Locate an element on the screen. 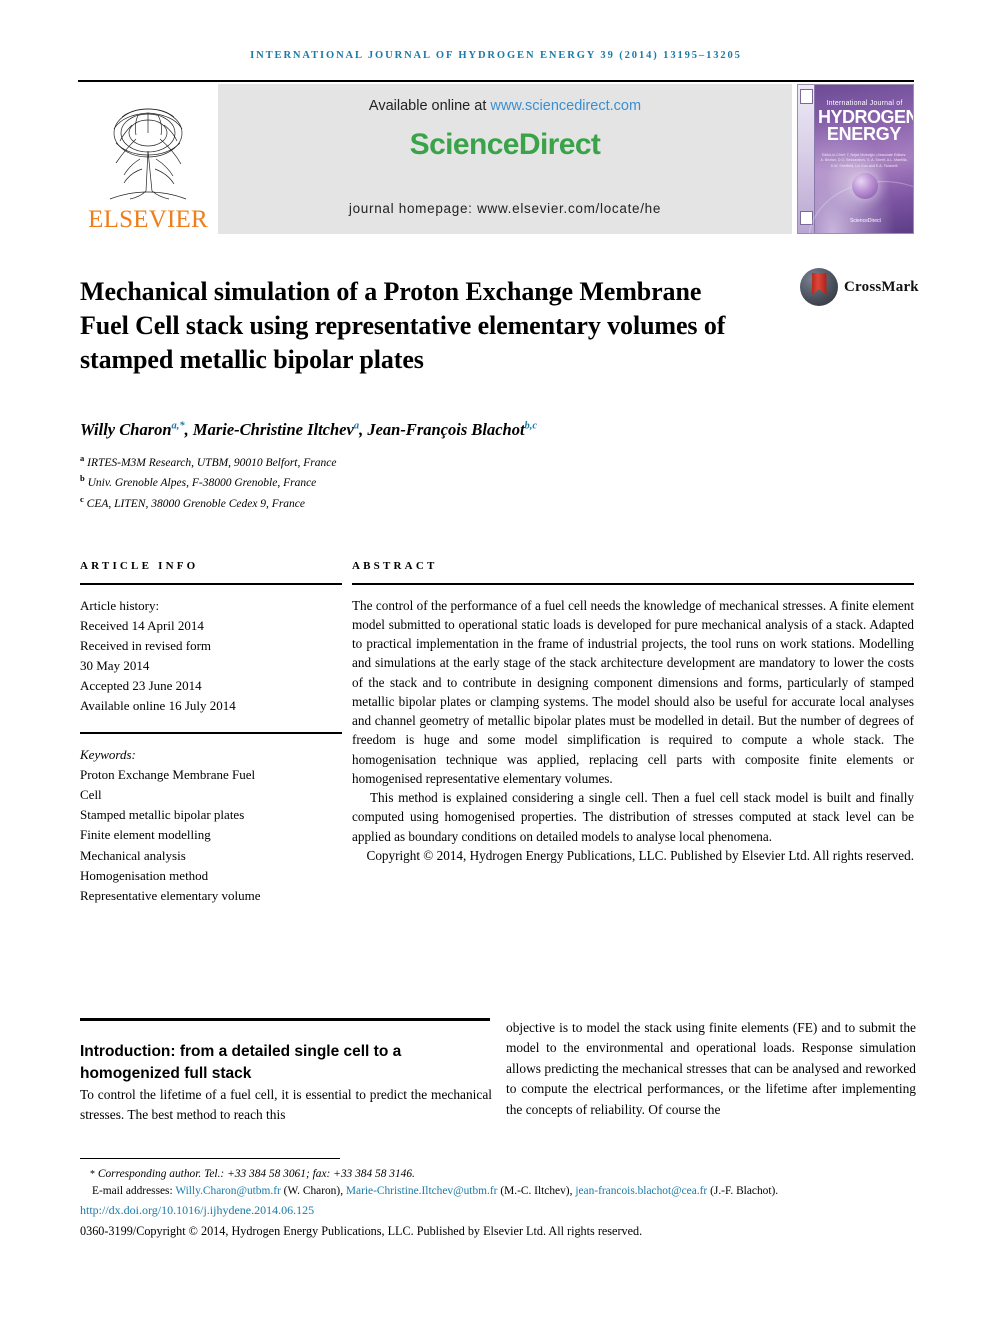 This screenshot has width=992, height=1323. email-link-3: jean-francois.blachot@cea.fr is located at coordinates (641, 1191).